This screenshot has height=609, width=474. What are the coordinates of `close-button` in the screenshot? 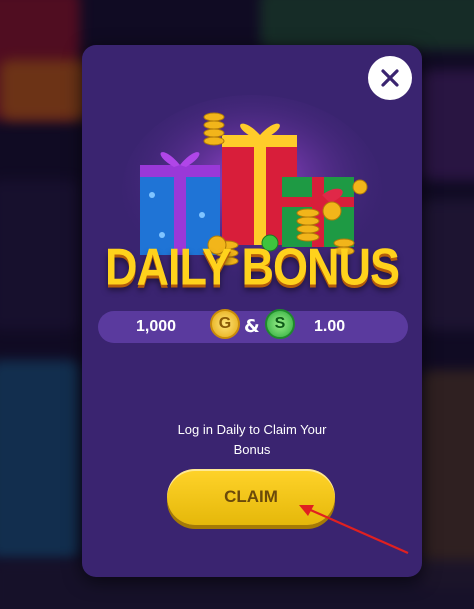 It's located at (390, 78).